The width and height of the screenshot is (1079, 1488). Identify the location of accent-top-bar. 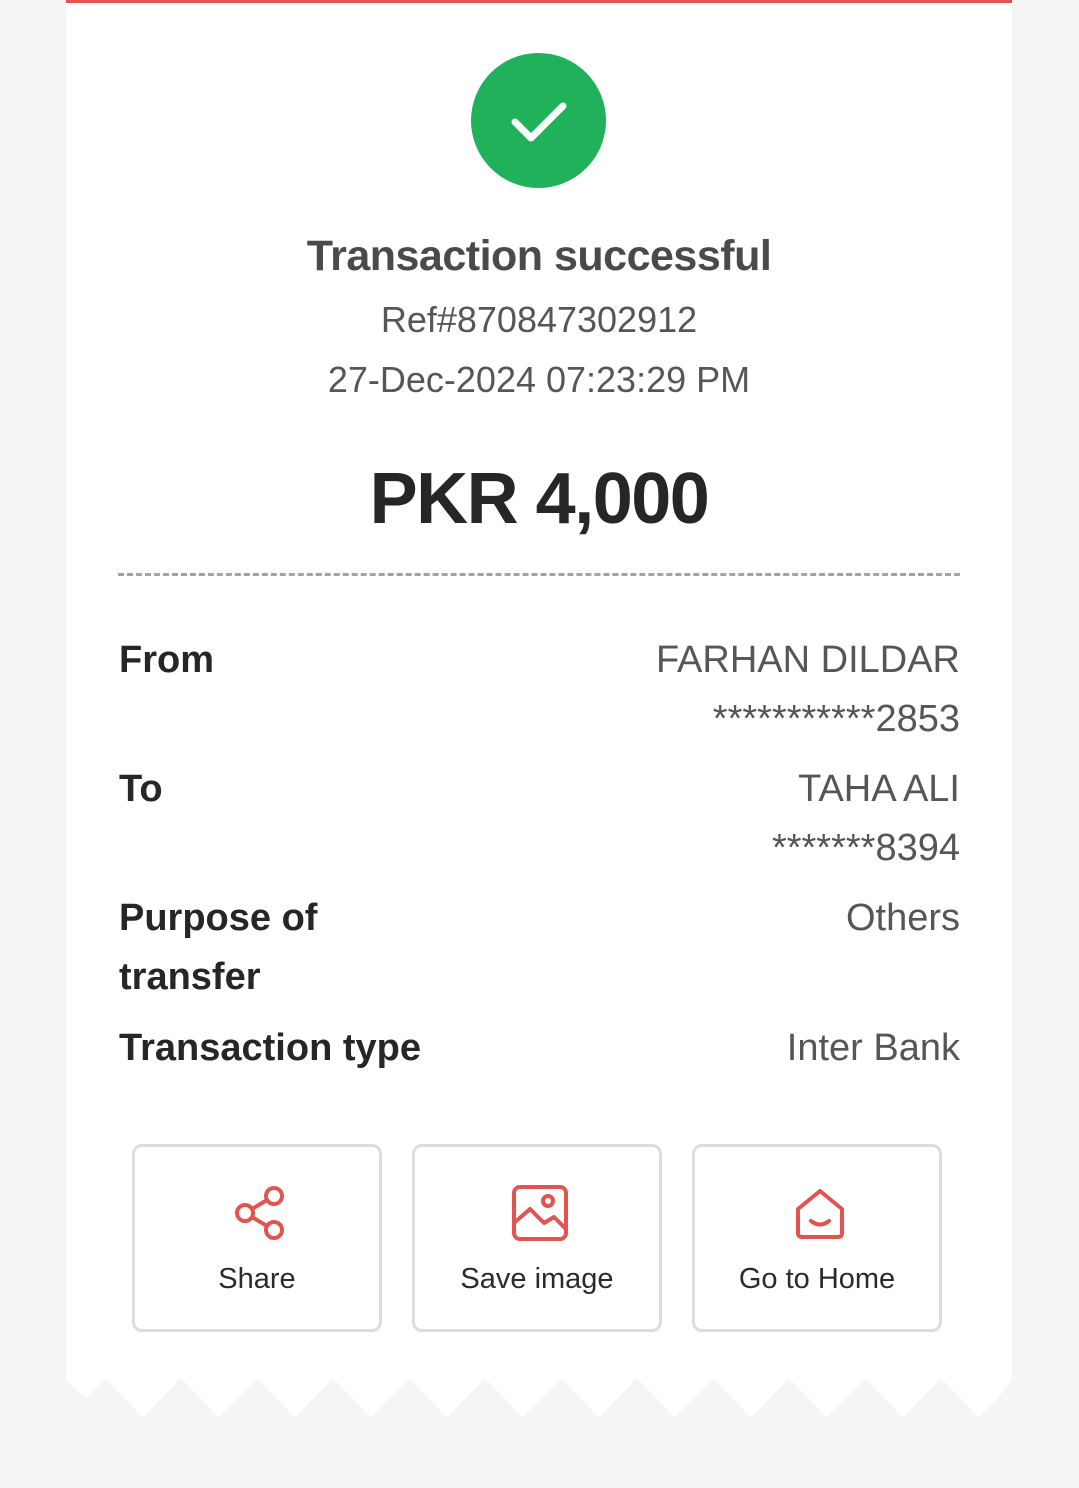
(539, 1).